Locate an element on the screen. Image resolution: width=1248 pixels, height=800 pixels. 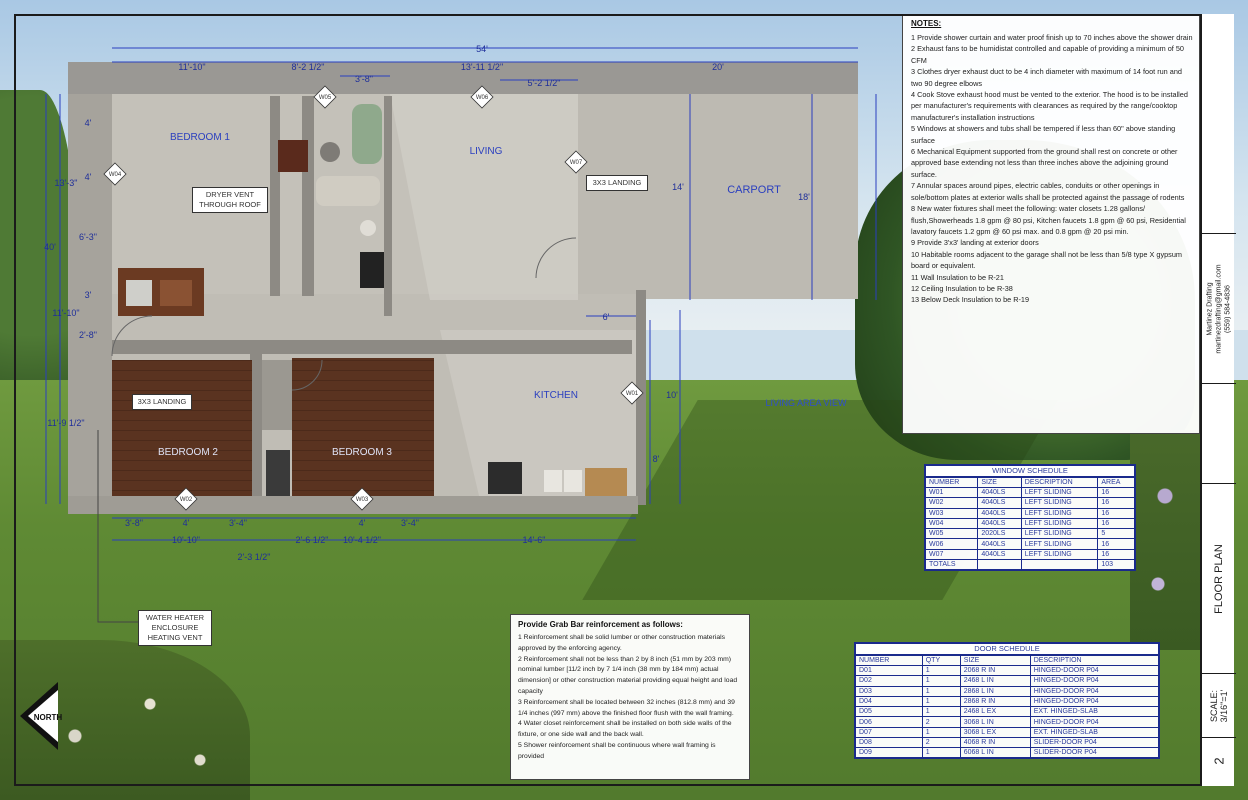
company-email: martinezdrafting@gmail.com is located at coordinates (1219, 308).